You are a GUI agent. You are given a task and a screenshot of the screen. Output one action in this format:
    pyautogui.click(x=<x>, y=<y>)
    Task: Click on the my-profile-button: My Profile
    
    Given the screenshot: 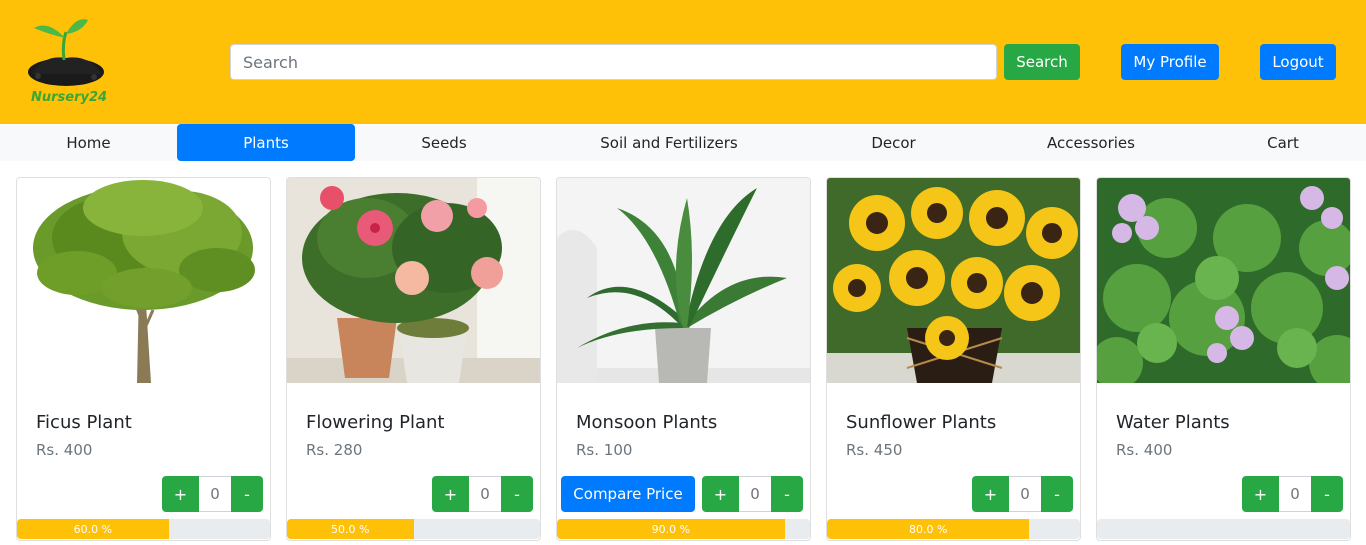 What is the action you would take?
    pyautogui.click(x=1170, y=62)
    